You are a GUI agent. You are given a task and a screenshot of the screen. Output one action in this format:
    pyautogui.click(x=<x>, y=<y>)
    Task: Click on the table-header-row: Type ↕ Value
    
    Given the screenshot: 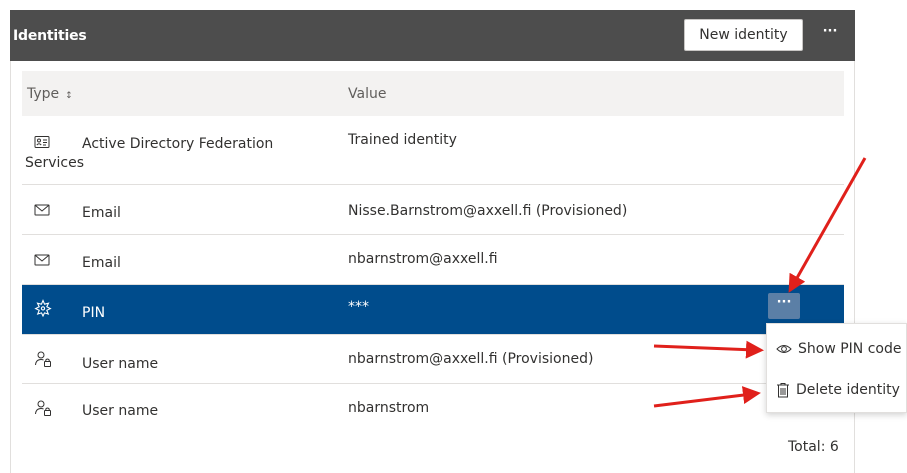 What is the action you would take?
    pyautogui.click(x=433, y=93)
    